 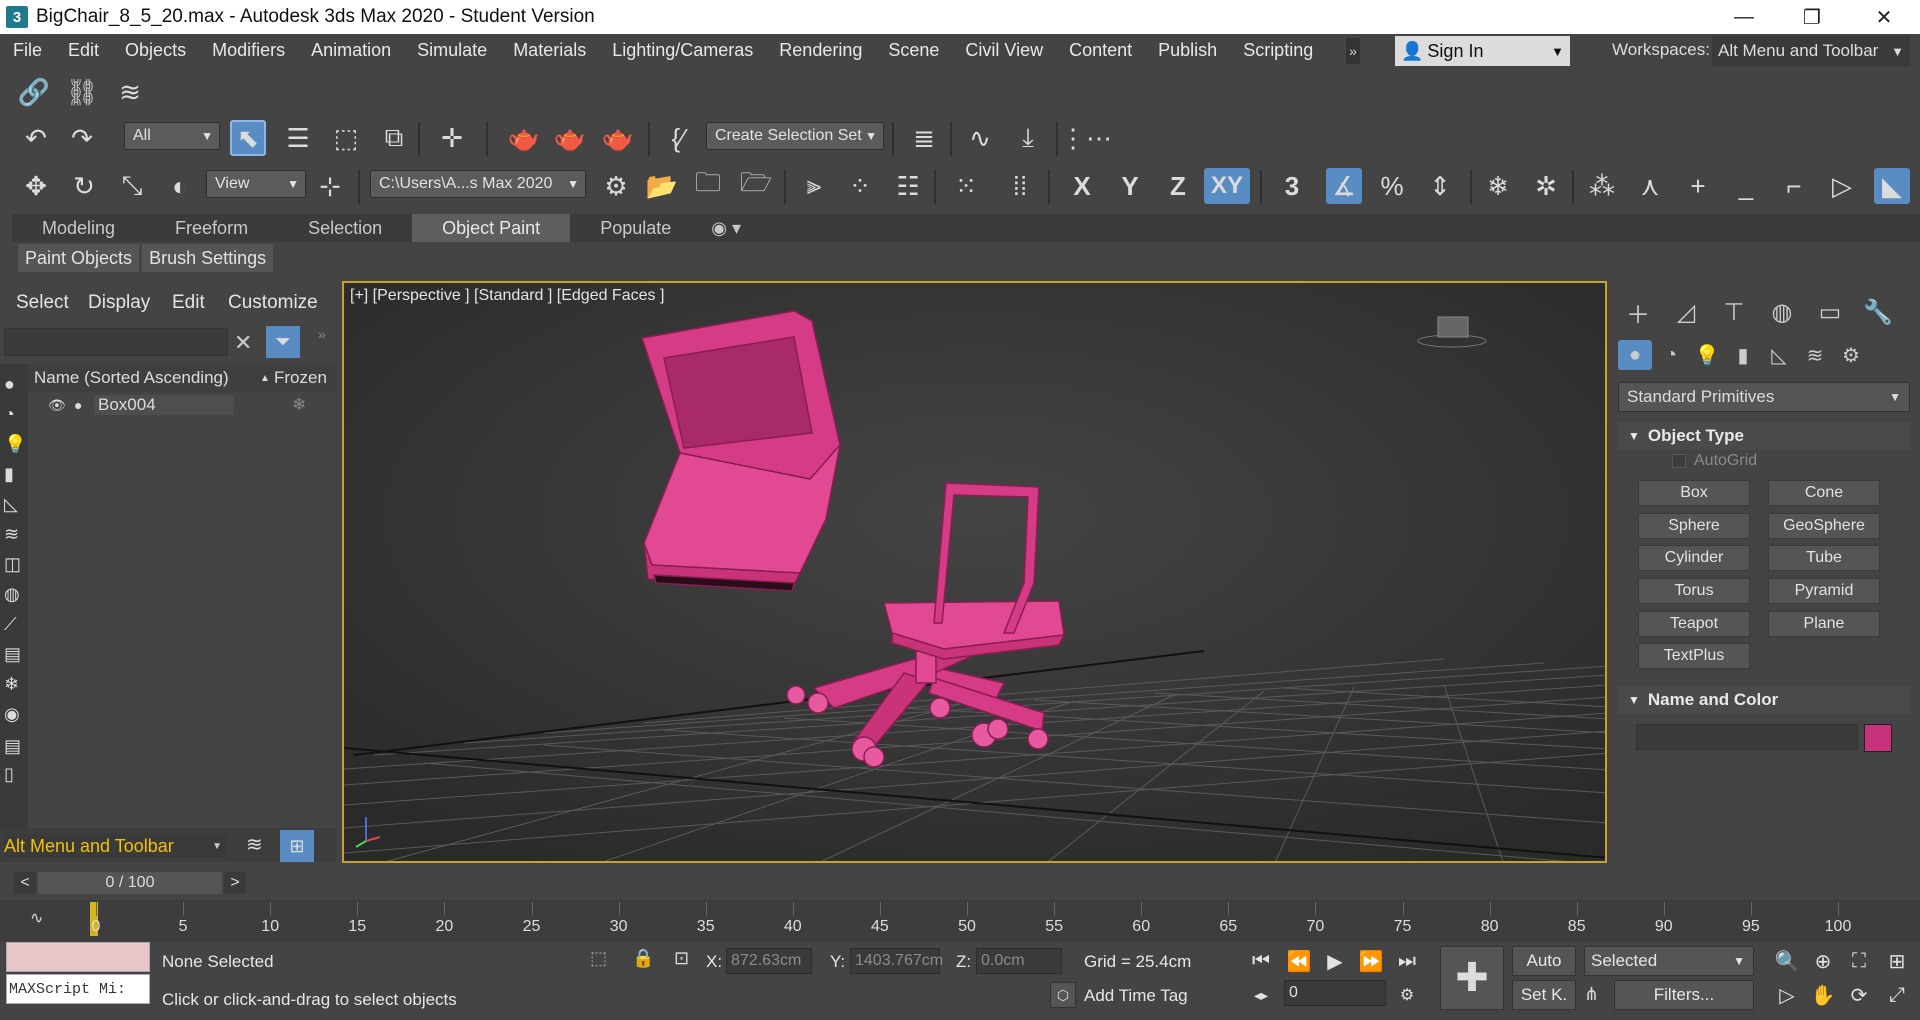 I want to click on table-row: 👁 ● Box004 ❄, so click(x=182, y=405).